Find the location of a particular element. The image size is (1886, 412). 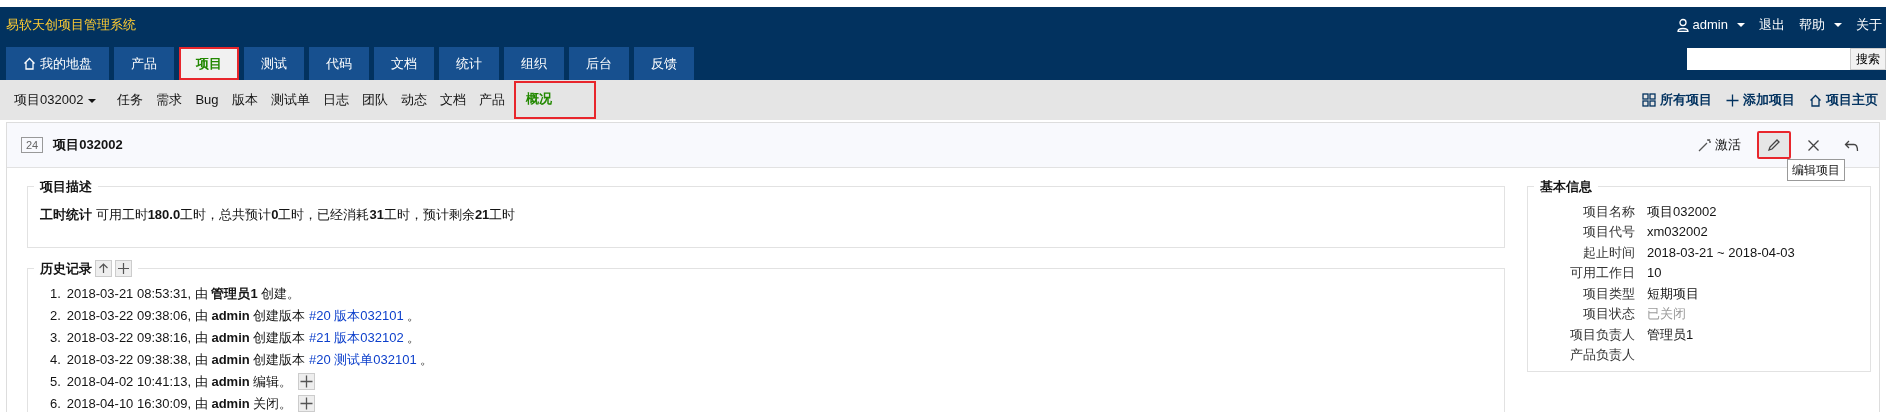

field-value: 已关闭 is located at coordinates (1666, 314).